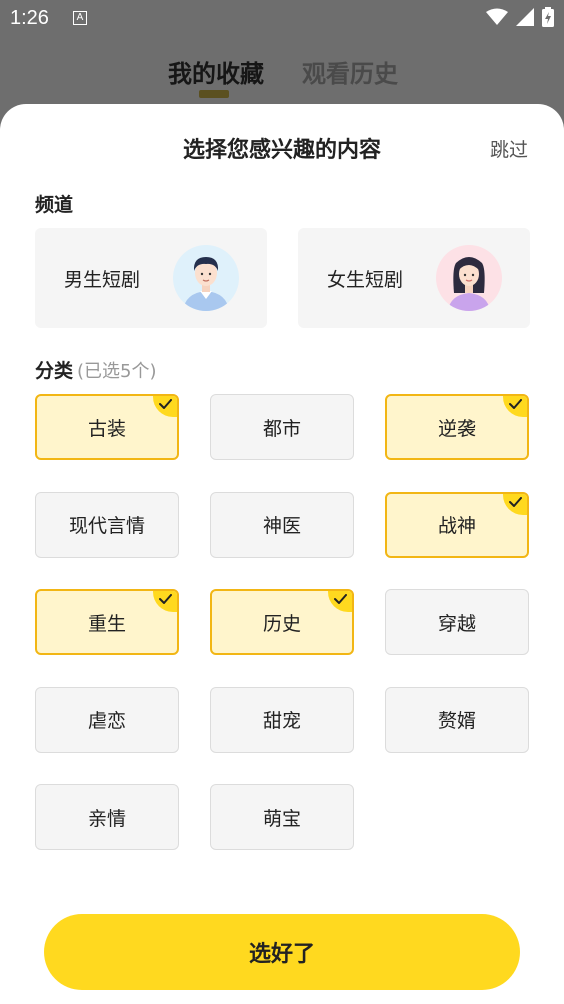 The height and width of the screenshot is (1004, 564). Describe the element at coordinates (469, 278) in the screenshot. I see `female-avatar-icon` at that location.